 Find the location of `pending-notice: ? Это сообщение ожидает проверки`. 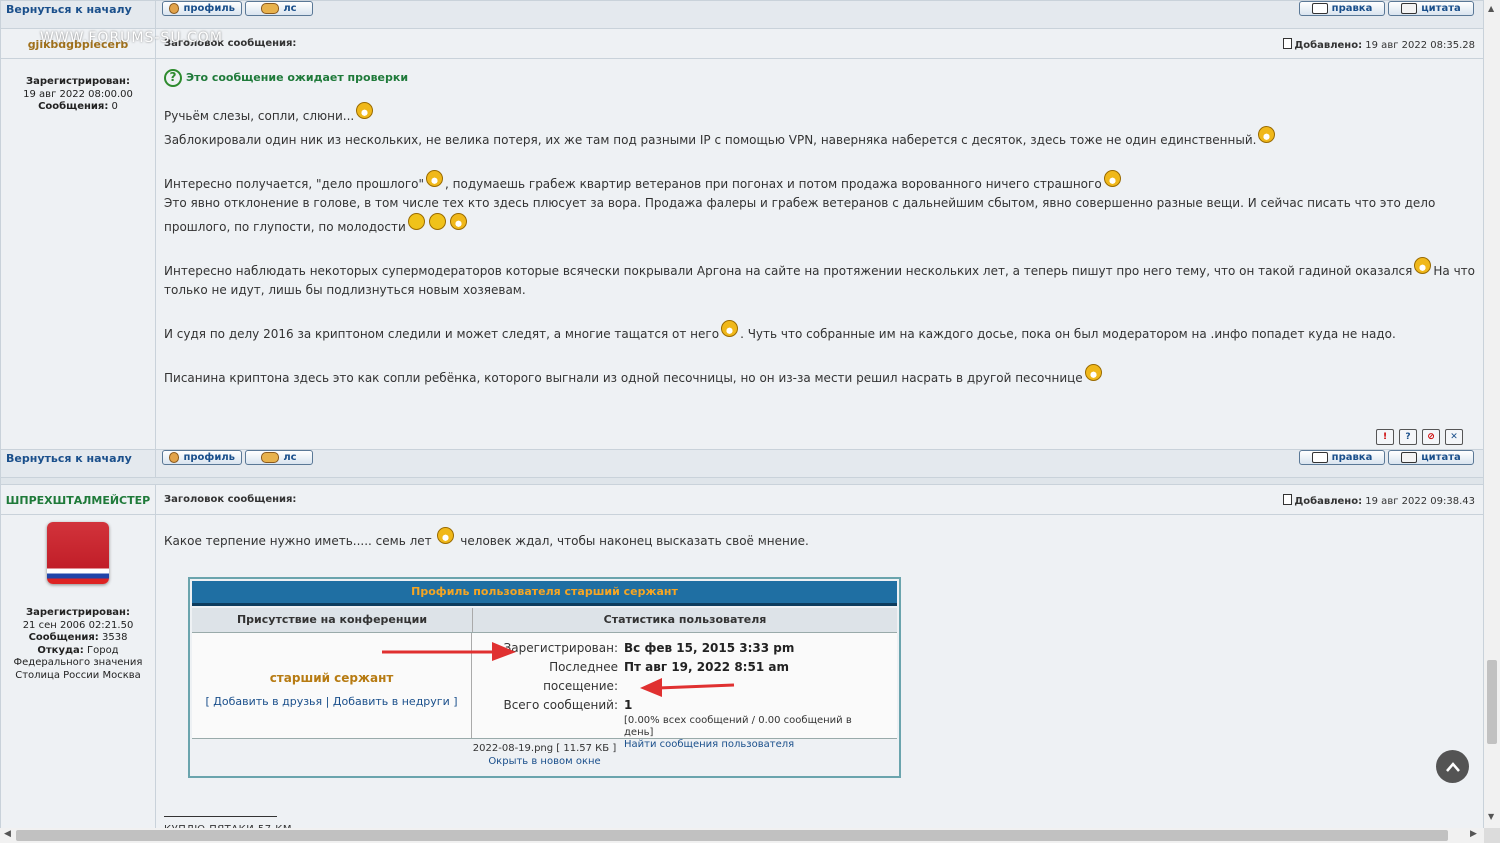

pending-notice: ? Это сообщение ожидает проверки is located at coordinates (819, 77).